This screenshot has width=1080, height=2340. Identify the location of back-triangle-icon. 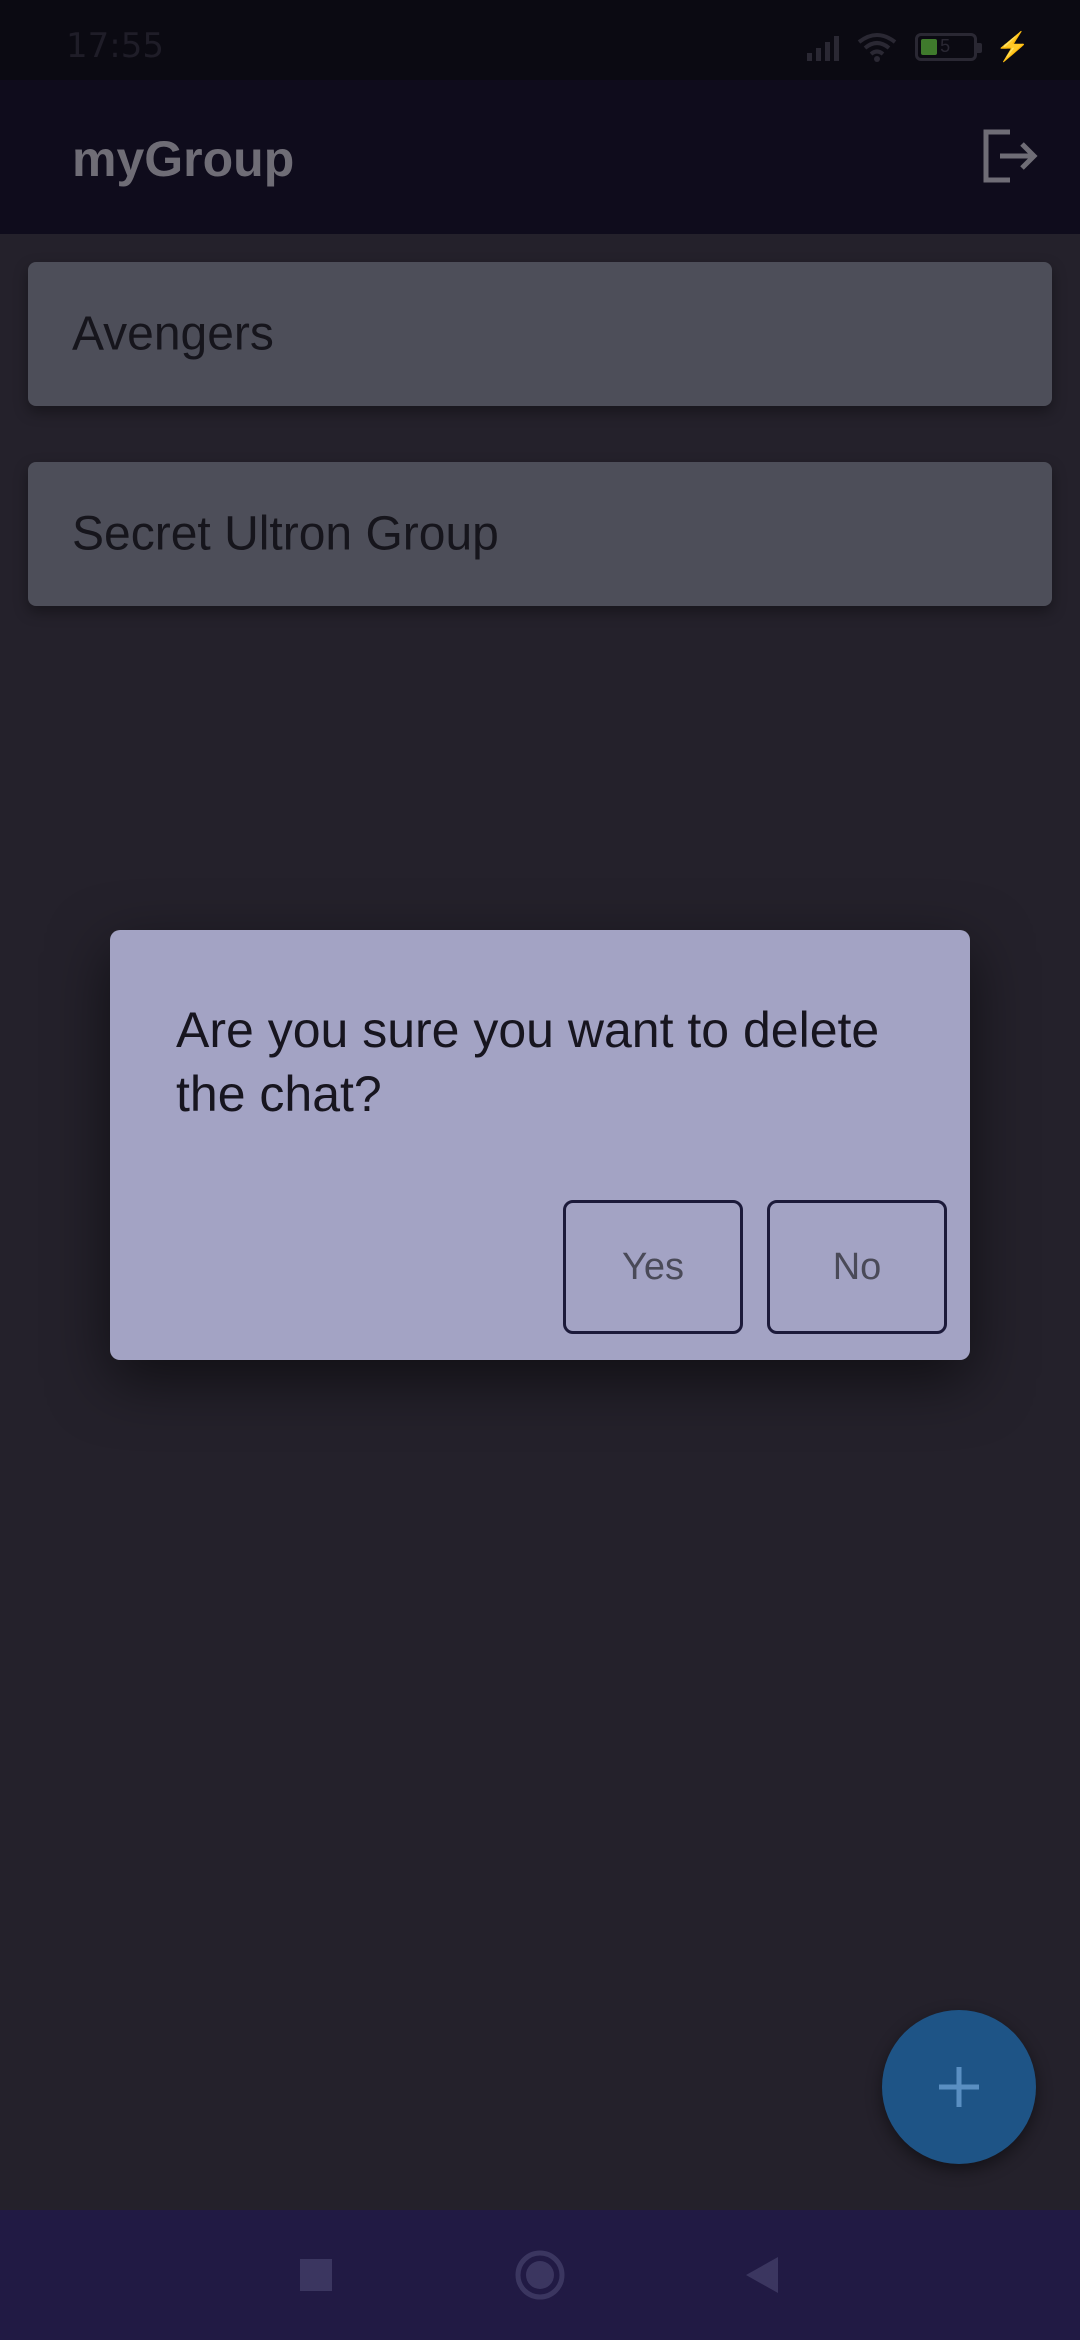
(762, 2275).